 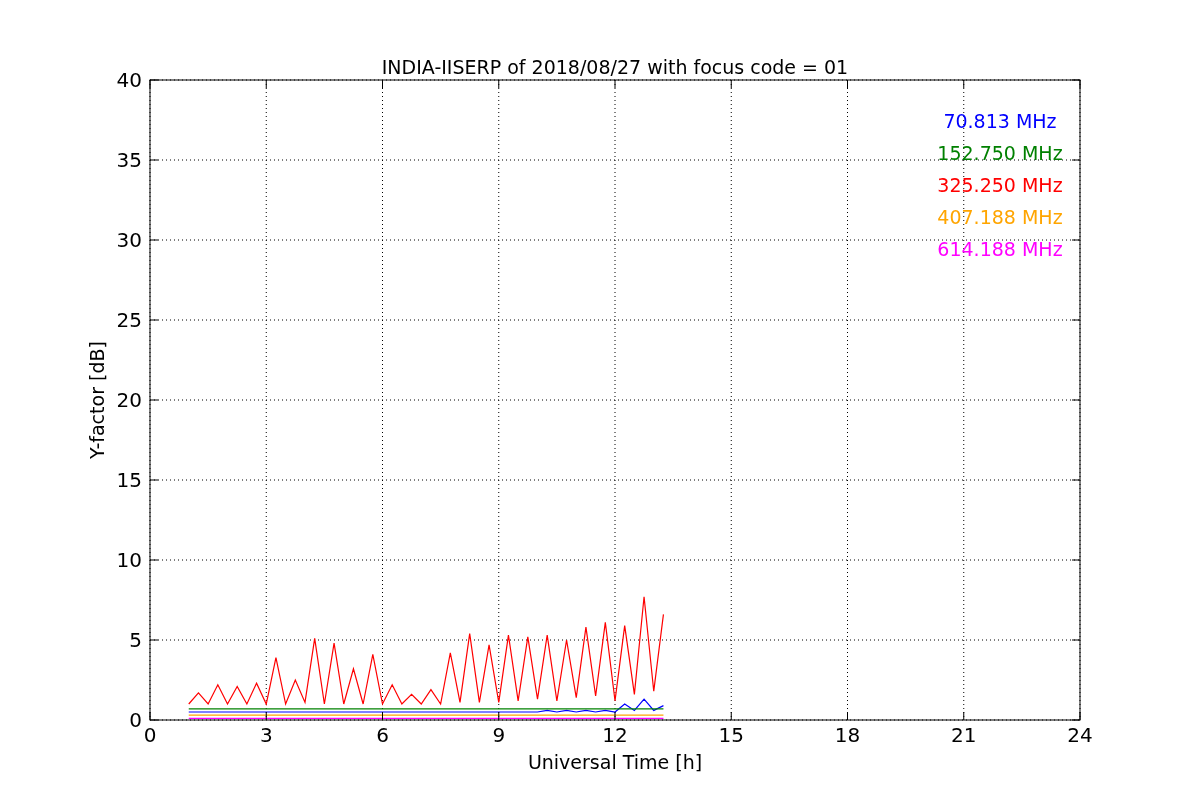 I want to click on legend-label: 70.813 MHz, so click(x=1000, y=121).